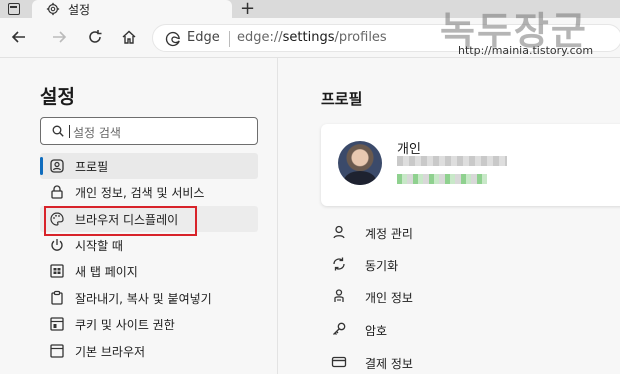  Describe the element at coordinates (53, 9) in the screenshot. I see `gear-icon` at that location.